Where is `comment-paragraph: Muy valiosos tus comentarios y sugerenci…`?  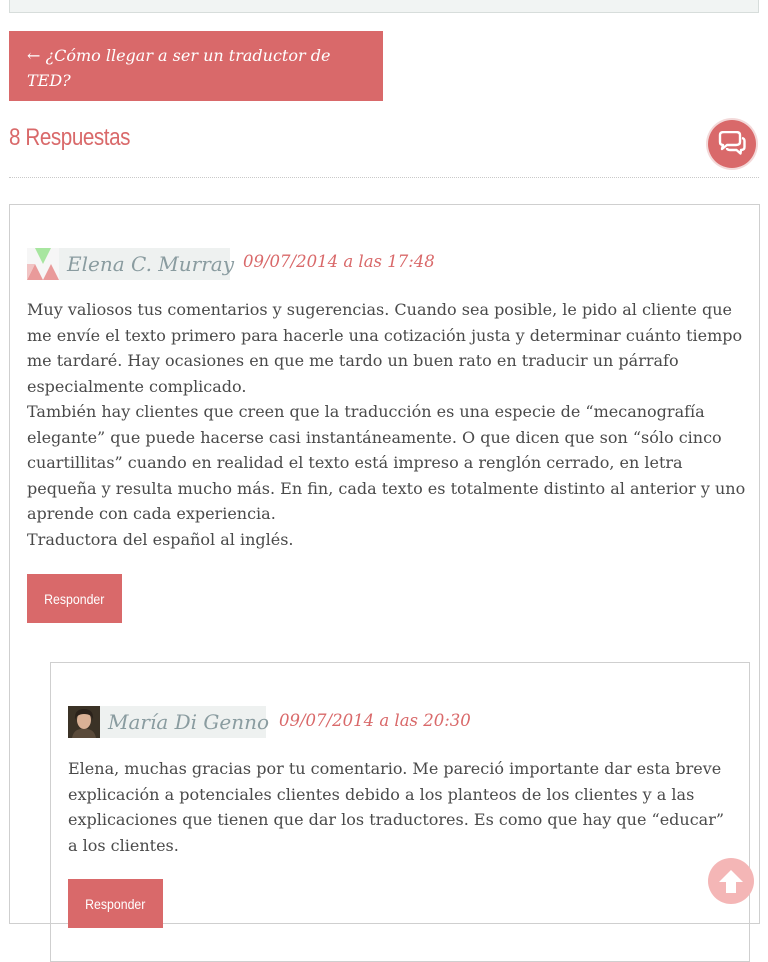
comment-paragraph: Muy valiosos tus comentarios y sugerenci… is located at coordinates (385, 348).